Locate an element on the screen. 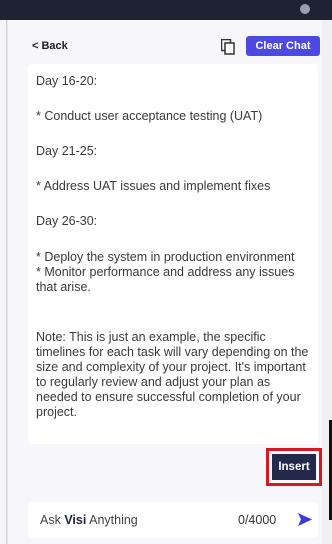 Image resolution: width=332 pixels, height=544 pixels. clear-chat-button: Clear Chat is located at coordinates (283, 46).